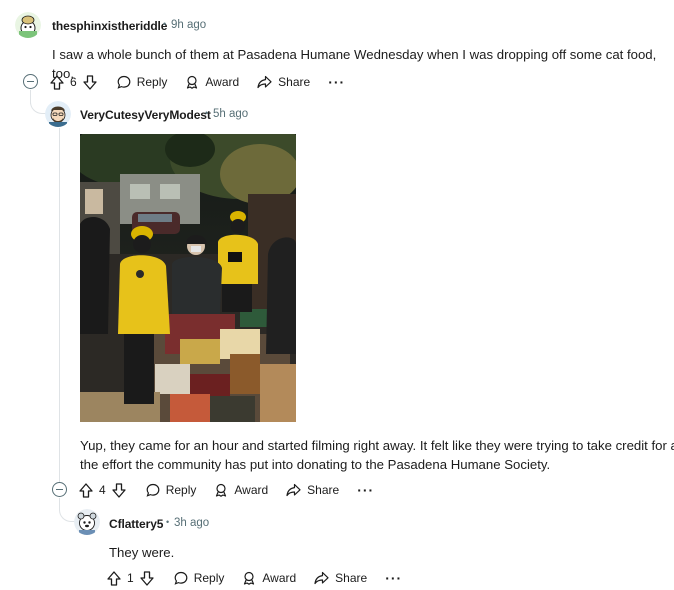 This screenshot has width=674, height=590. Describe the element at coordinates (145, 115) in the screenshot. I see `comment-author: VeryCutesyVeryModest` at that location.